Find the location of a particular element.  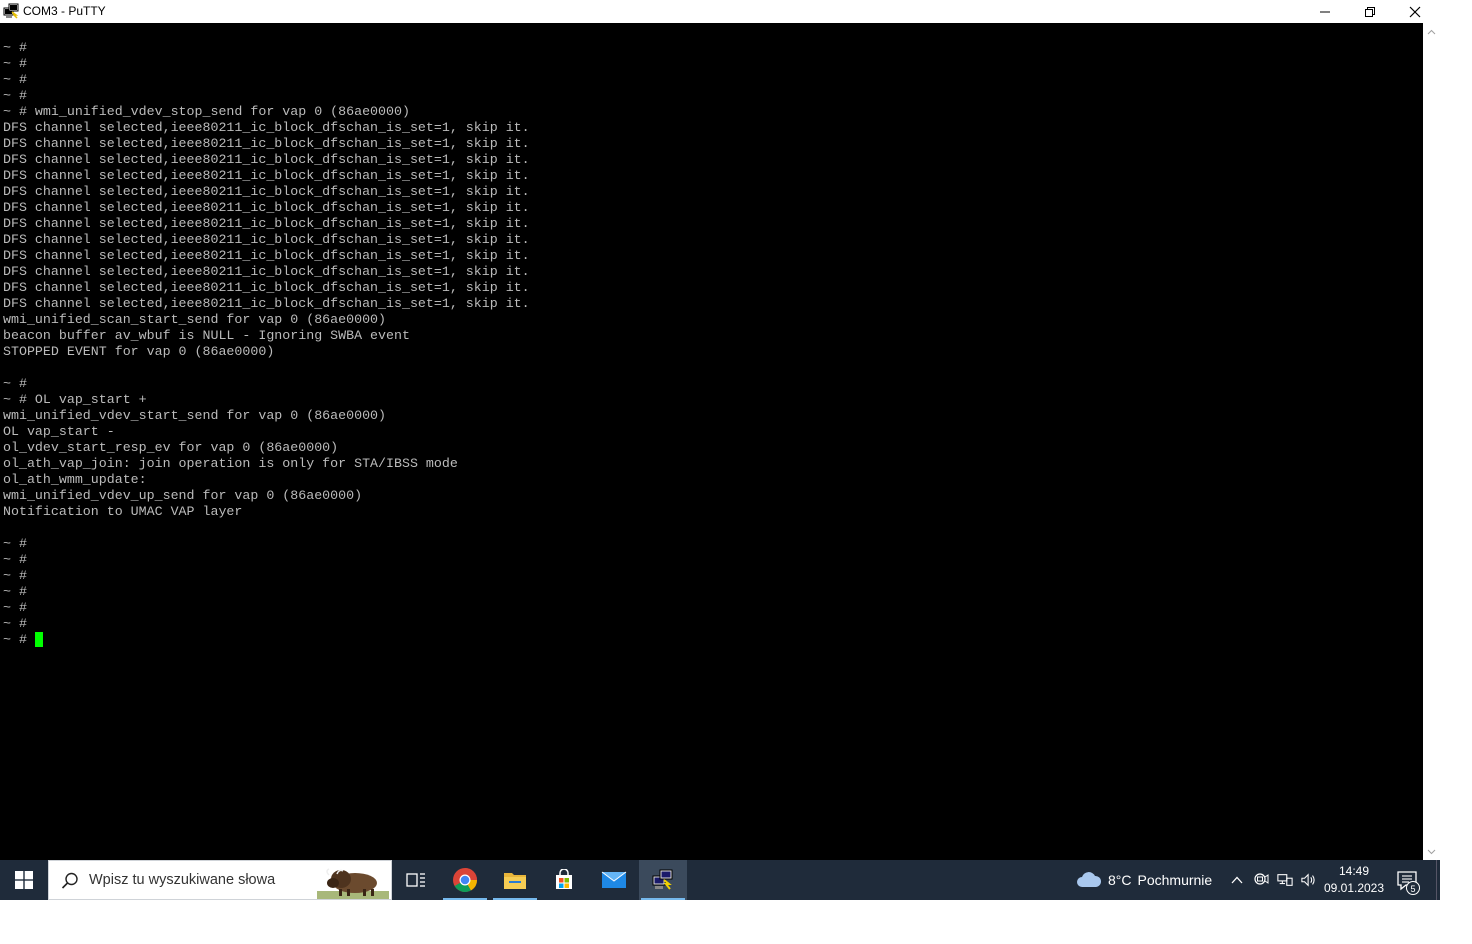

terminal-line: OL vap_start - is located at coordinates (59, 431).